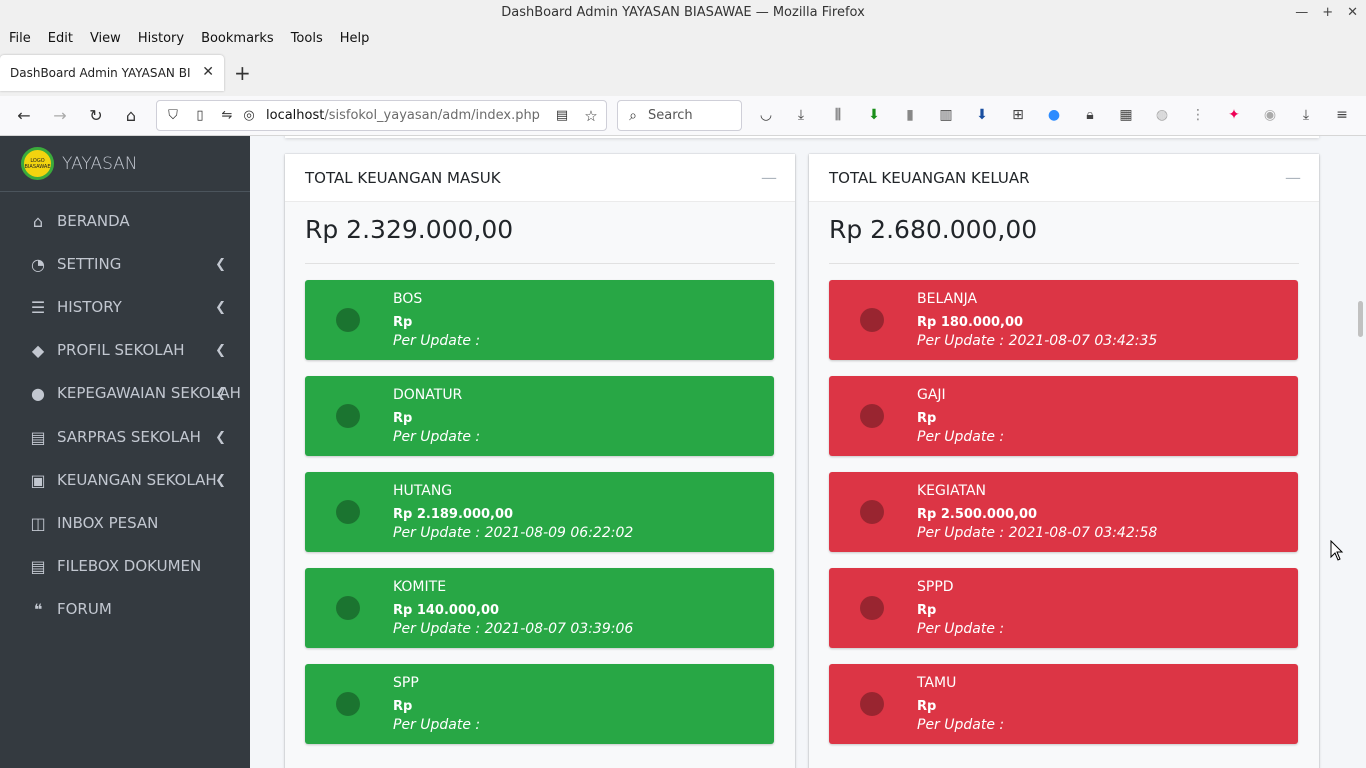  I want to click on tab-title: DashBoard Admin YAYASAN BIASAWAE, so click(100, 73).